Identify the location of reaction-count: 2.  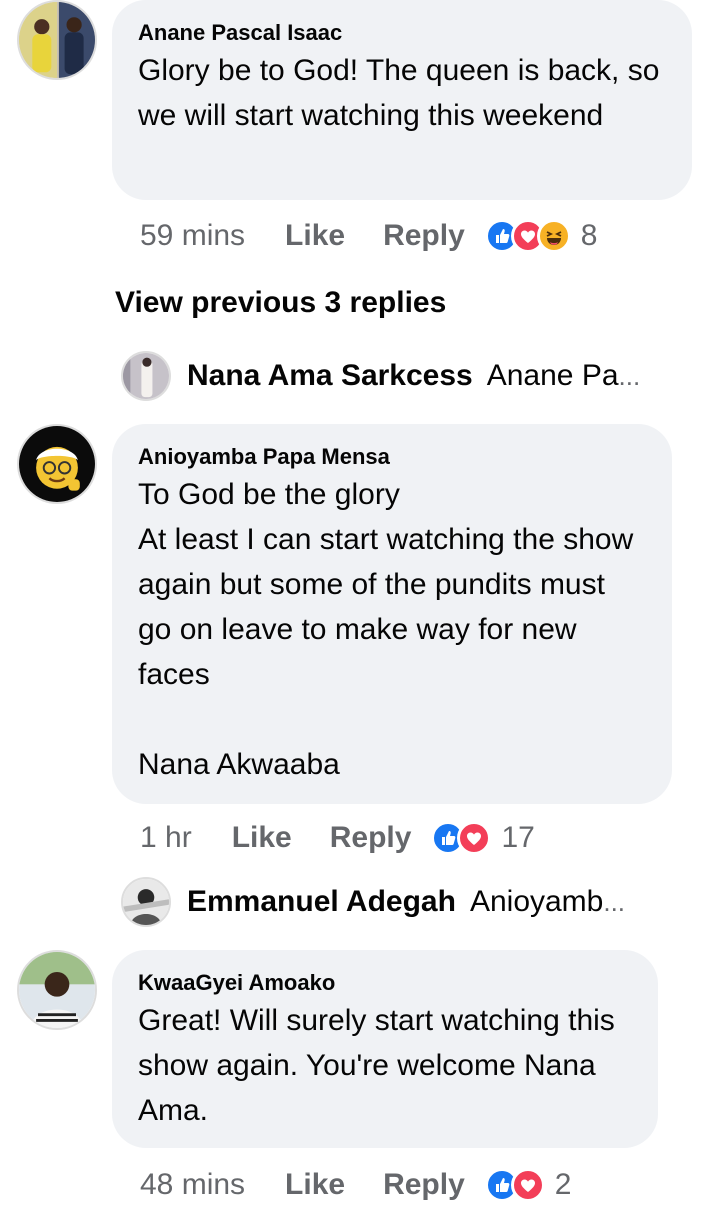
(563, 1185).